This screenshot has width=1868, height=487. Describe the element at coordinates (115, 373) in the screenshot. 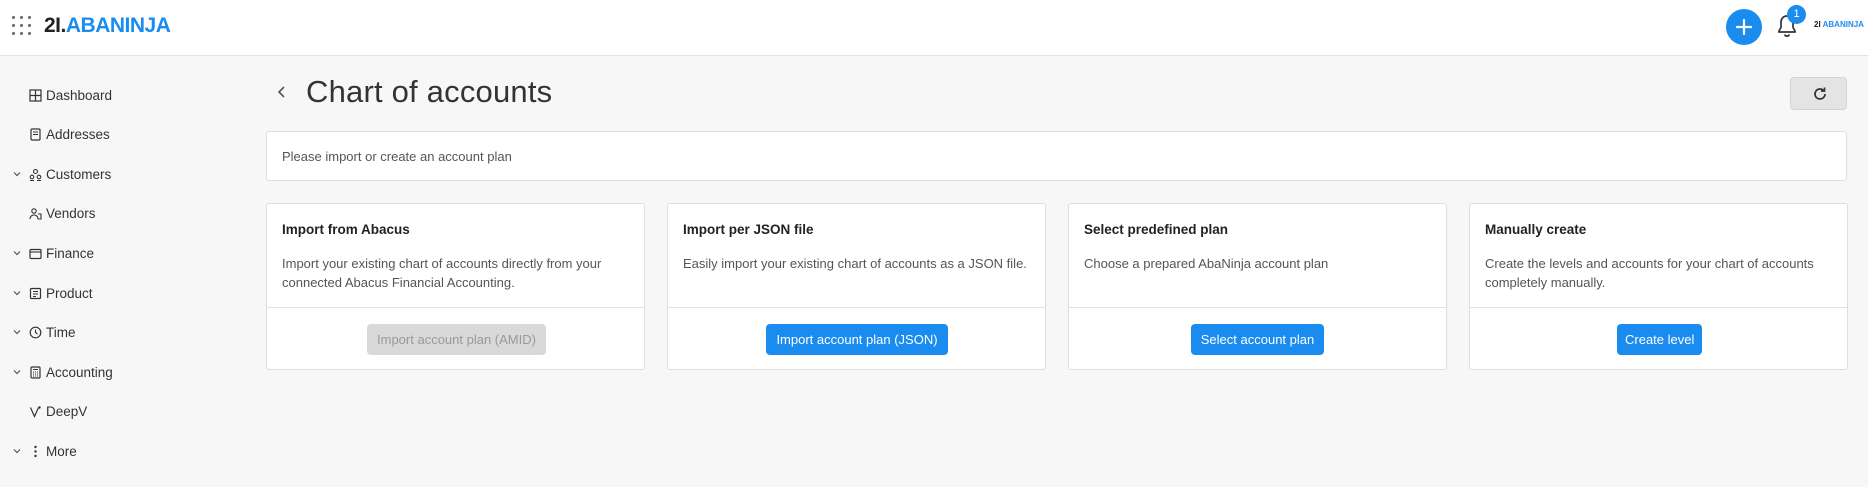

I see `sidebar-item-accounting: Accounting` at that location.